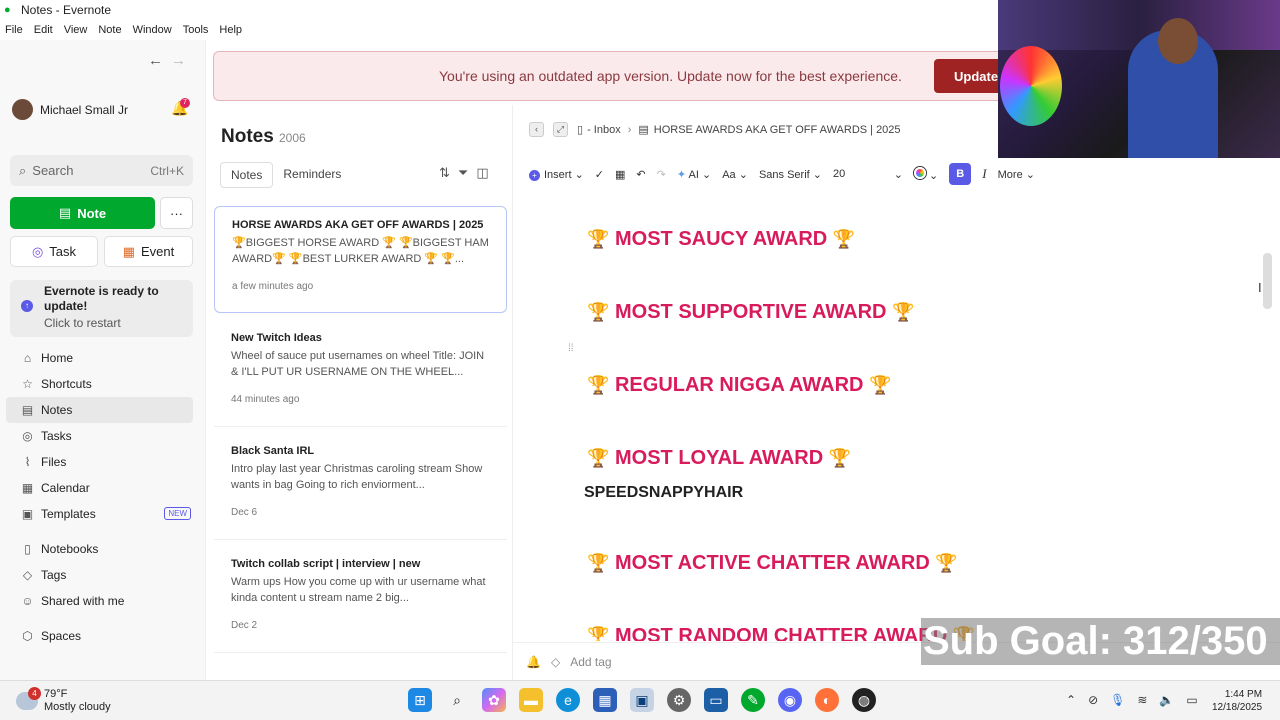 This screenshot has height=720, width=1280. What do you see at coordinates (716, 700) in the screenshot?
I see `remote-desktop-icon: ▭` at bounding box center [716, 700].